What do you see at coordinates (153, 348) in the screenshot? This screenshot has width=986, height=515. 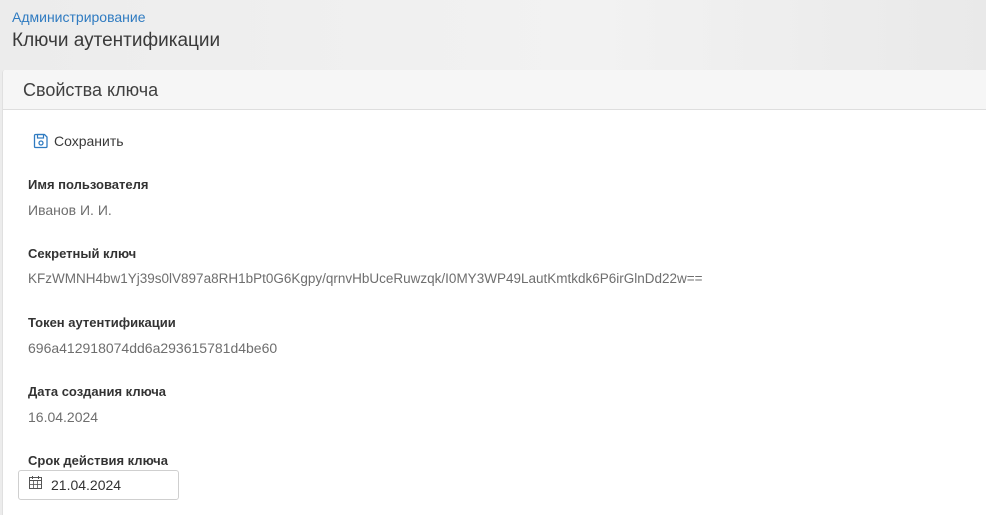 I see `auth-token-value: 696a412918074dd6a293615781d4be60` at bounding box center [153, 348].